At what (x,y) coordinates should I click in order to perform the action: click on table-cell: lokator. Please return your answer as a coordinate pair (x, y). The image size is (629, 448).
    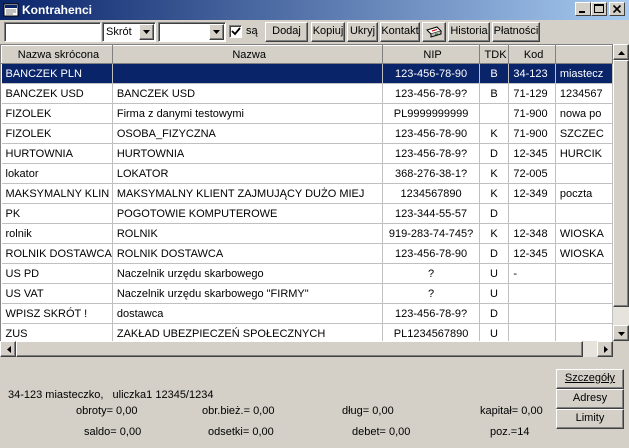
    Looking at the image, I should click on (57, 173).